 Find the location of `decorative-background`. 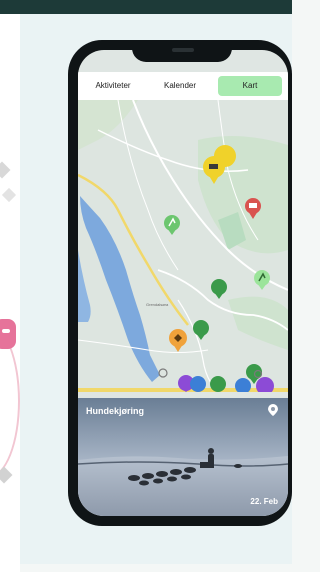

decorative-background is located at coordinates (10, 293).